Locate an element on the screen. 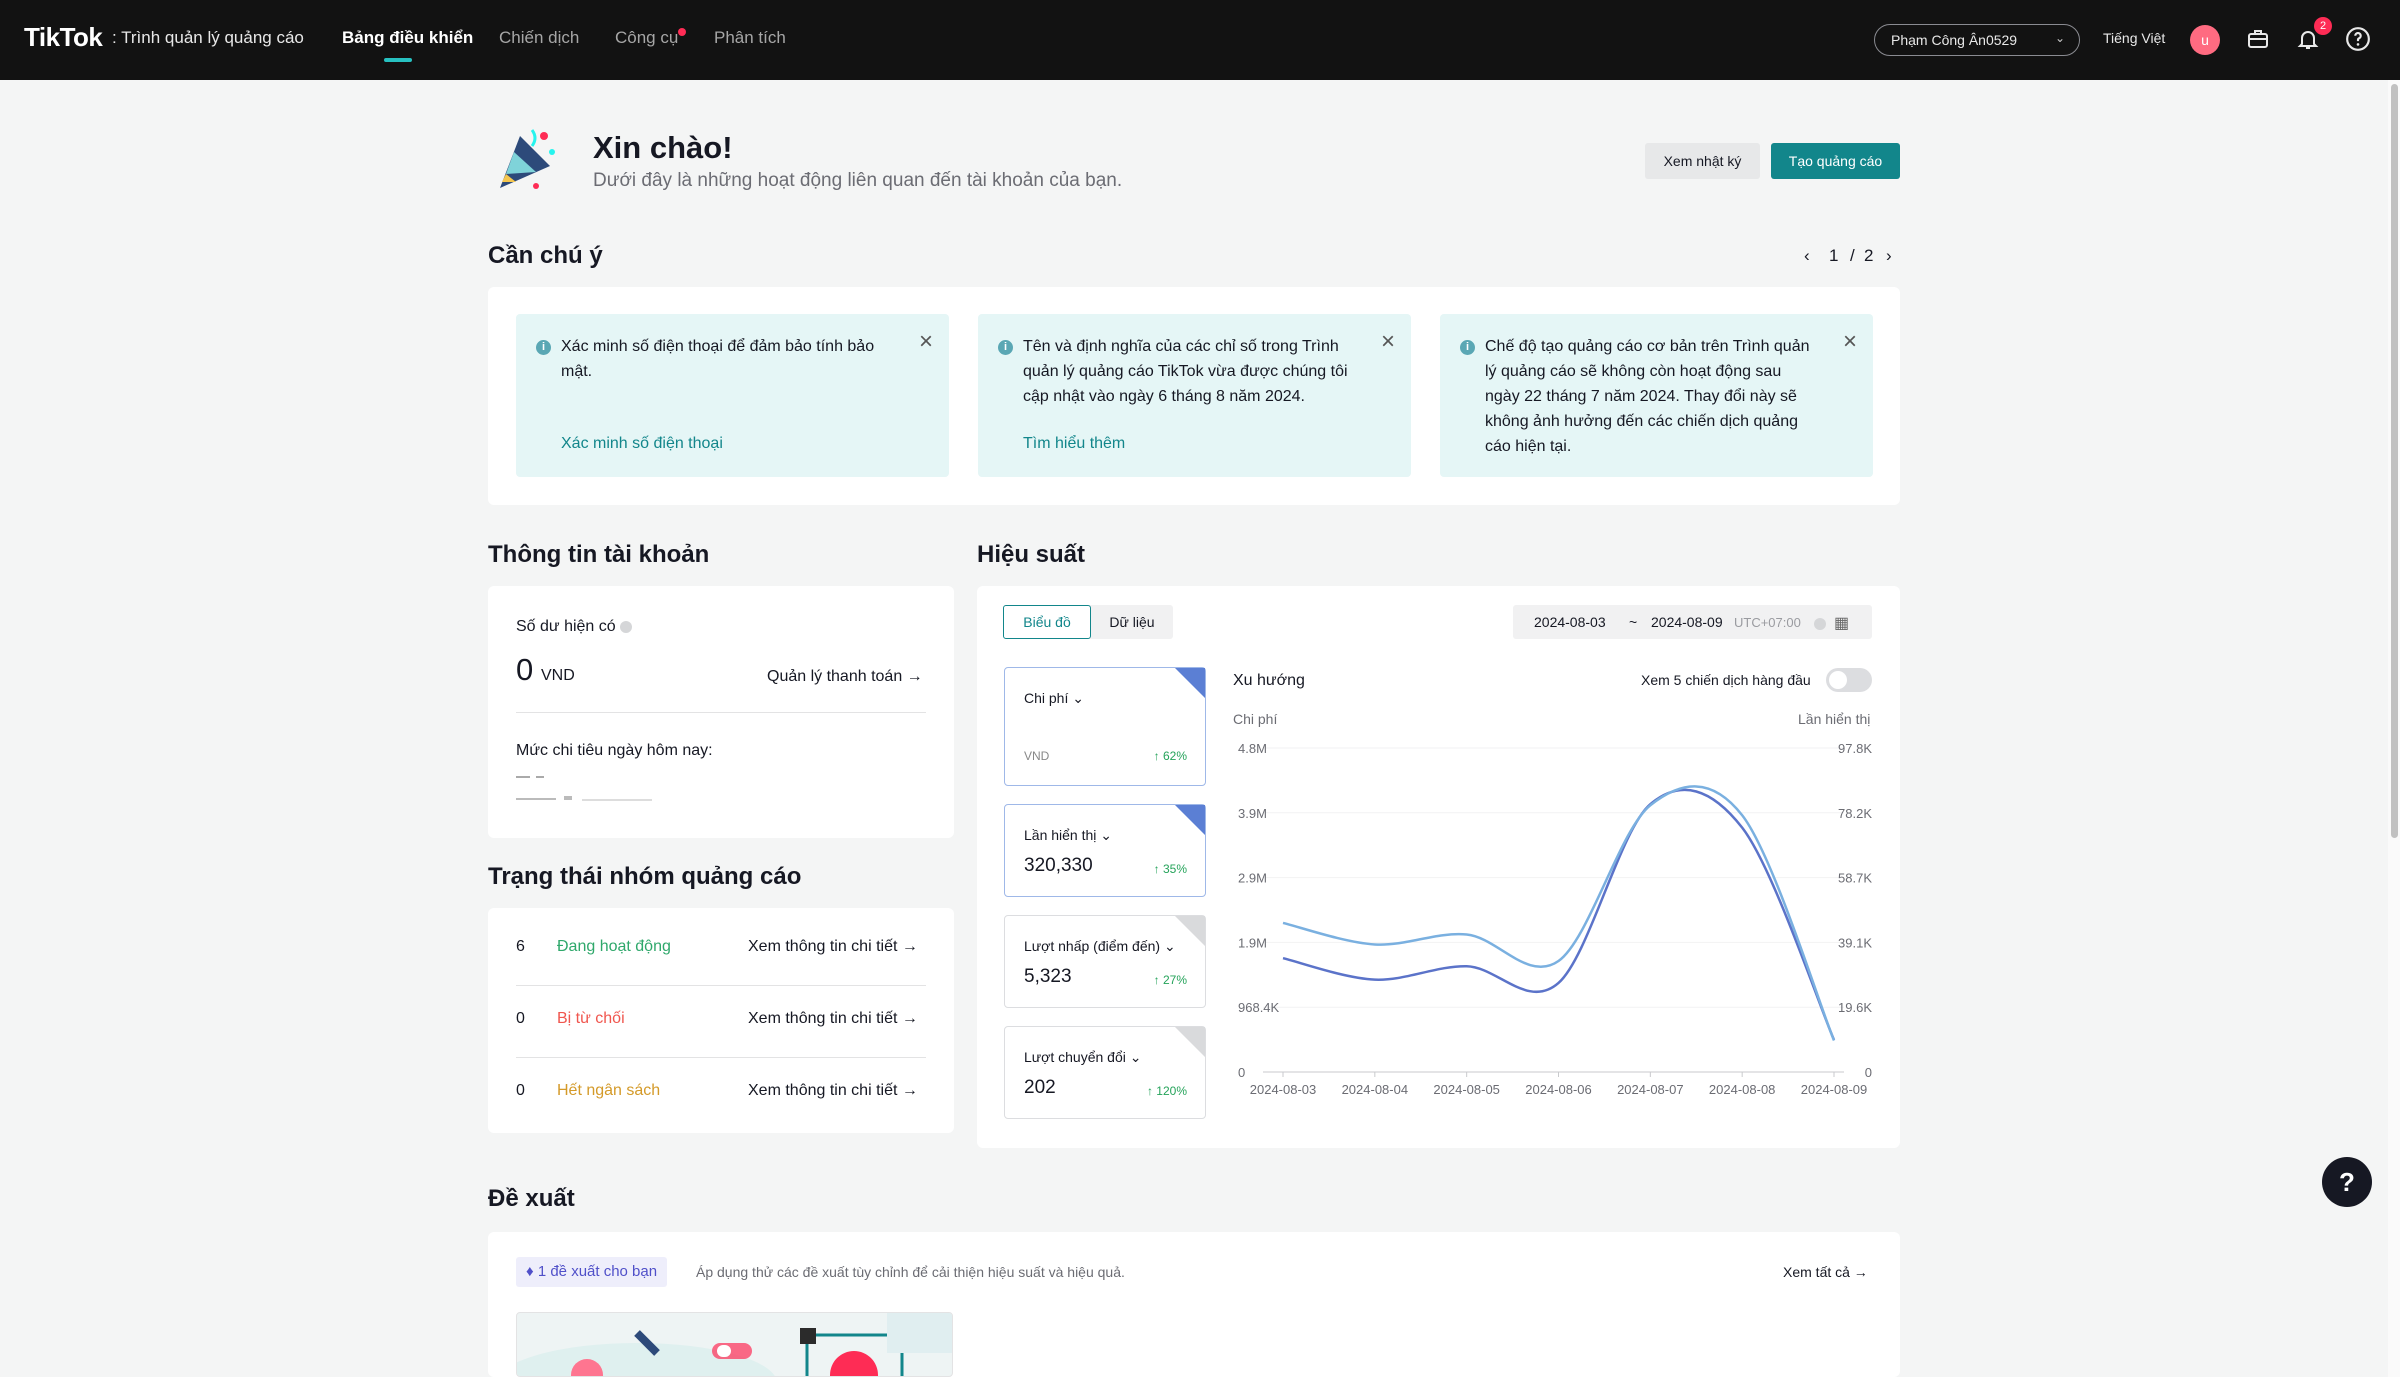 This screenshot has width=2400, height=1377. recommendation-count-badge: ♦ 1 đề xuất cho bạn is located at coordinates (592, 1272).